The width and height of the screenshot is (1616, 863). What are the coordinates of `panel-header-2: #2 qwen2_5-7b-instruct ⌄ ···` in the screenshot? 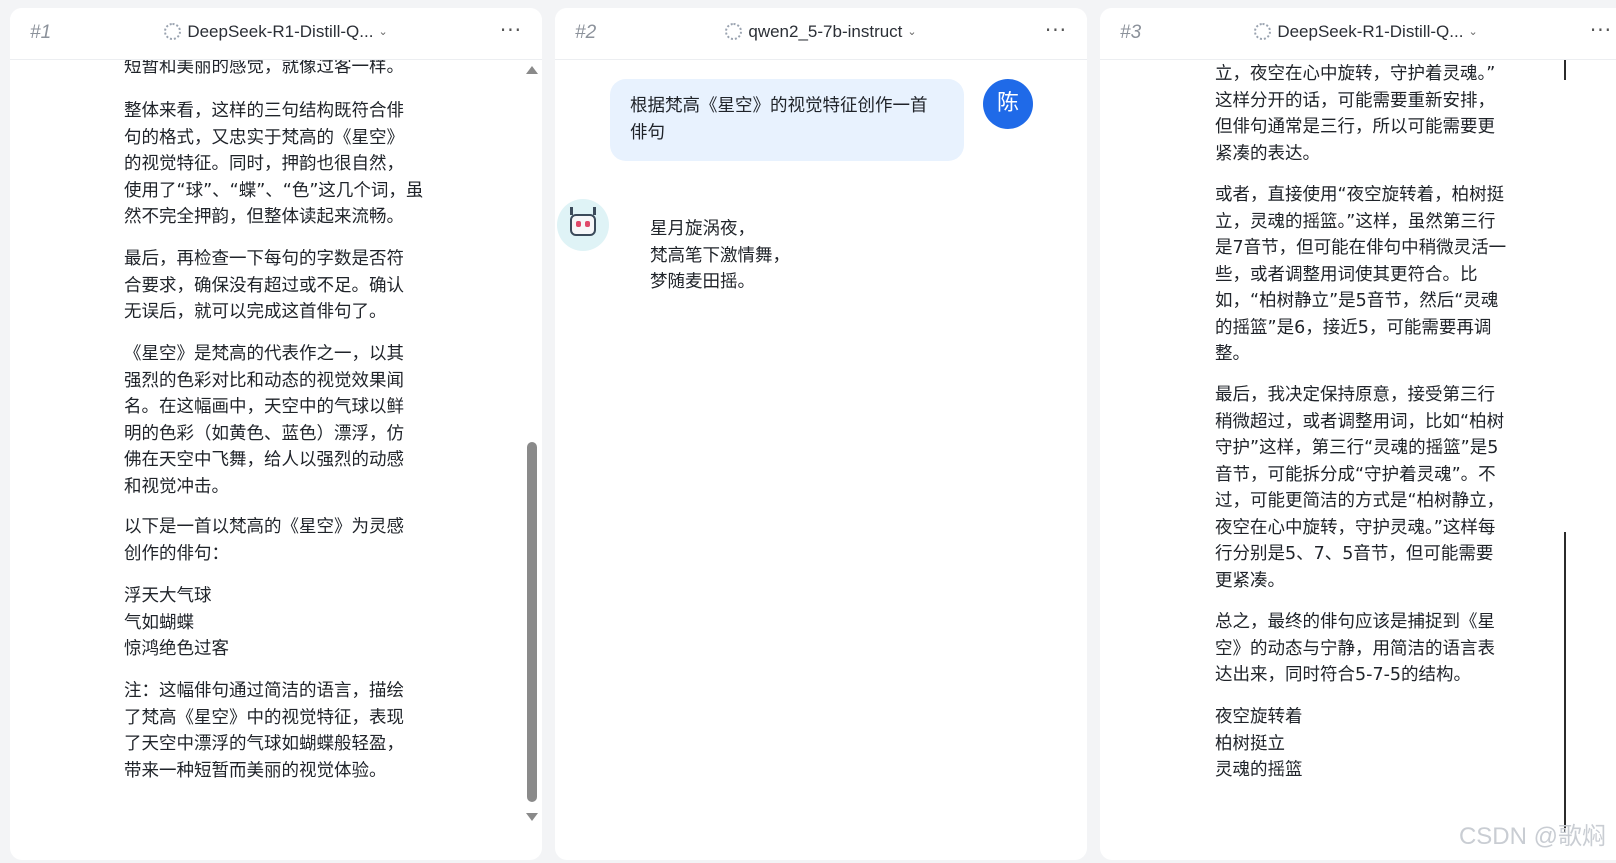 It's located at (821, 34).